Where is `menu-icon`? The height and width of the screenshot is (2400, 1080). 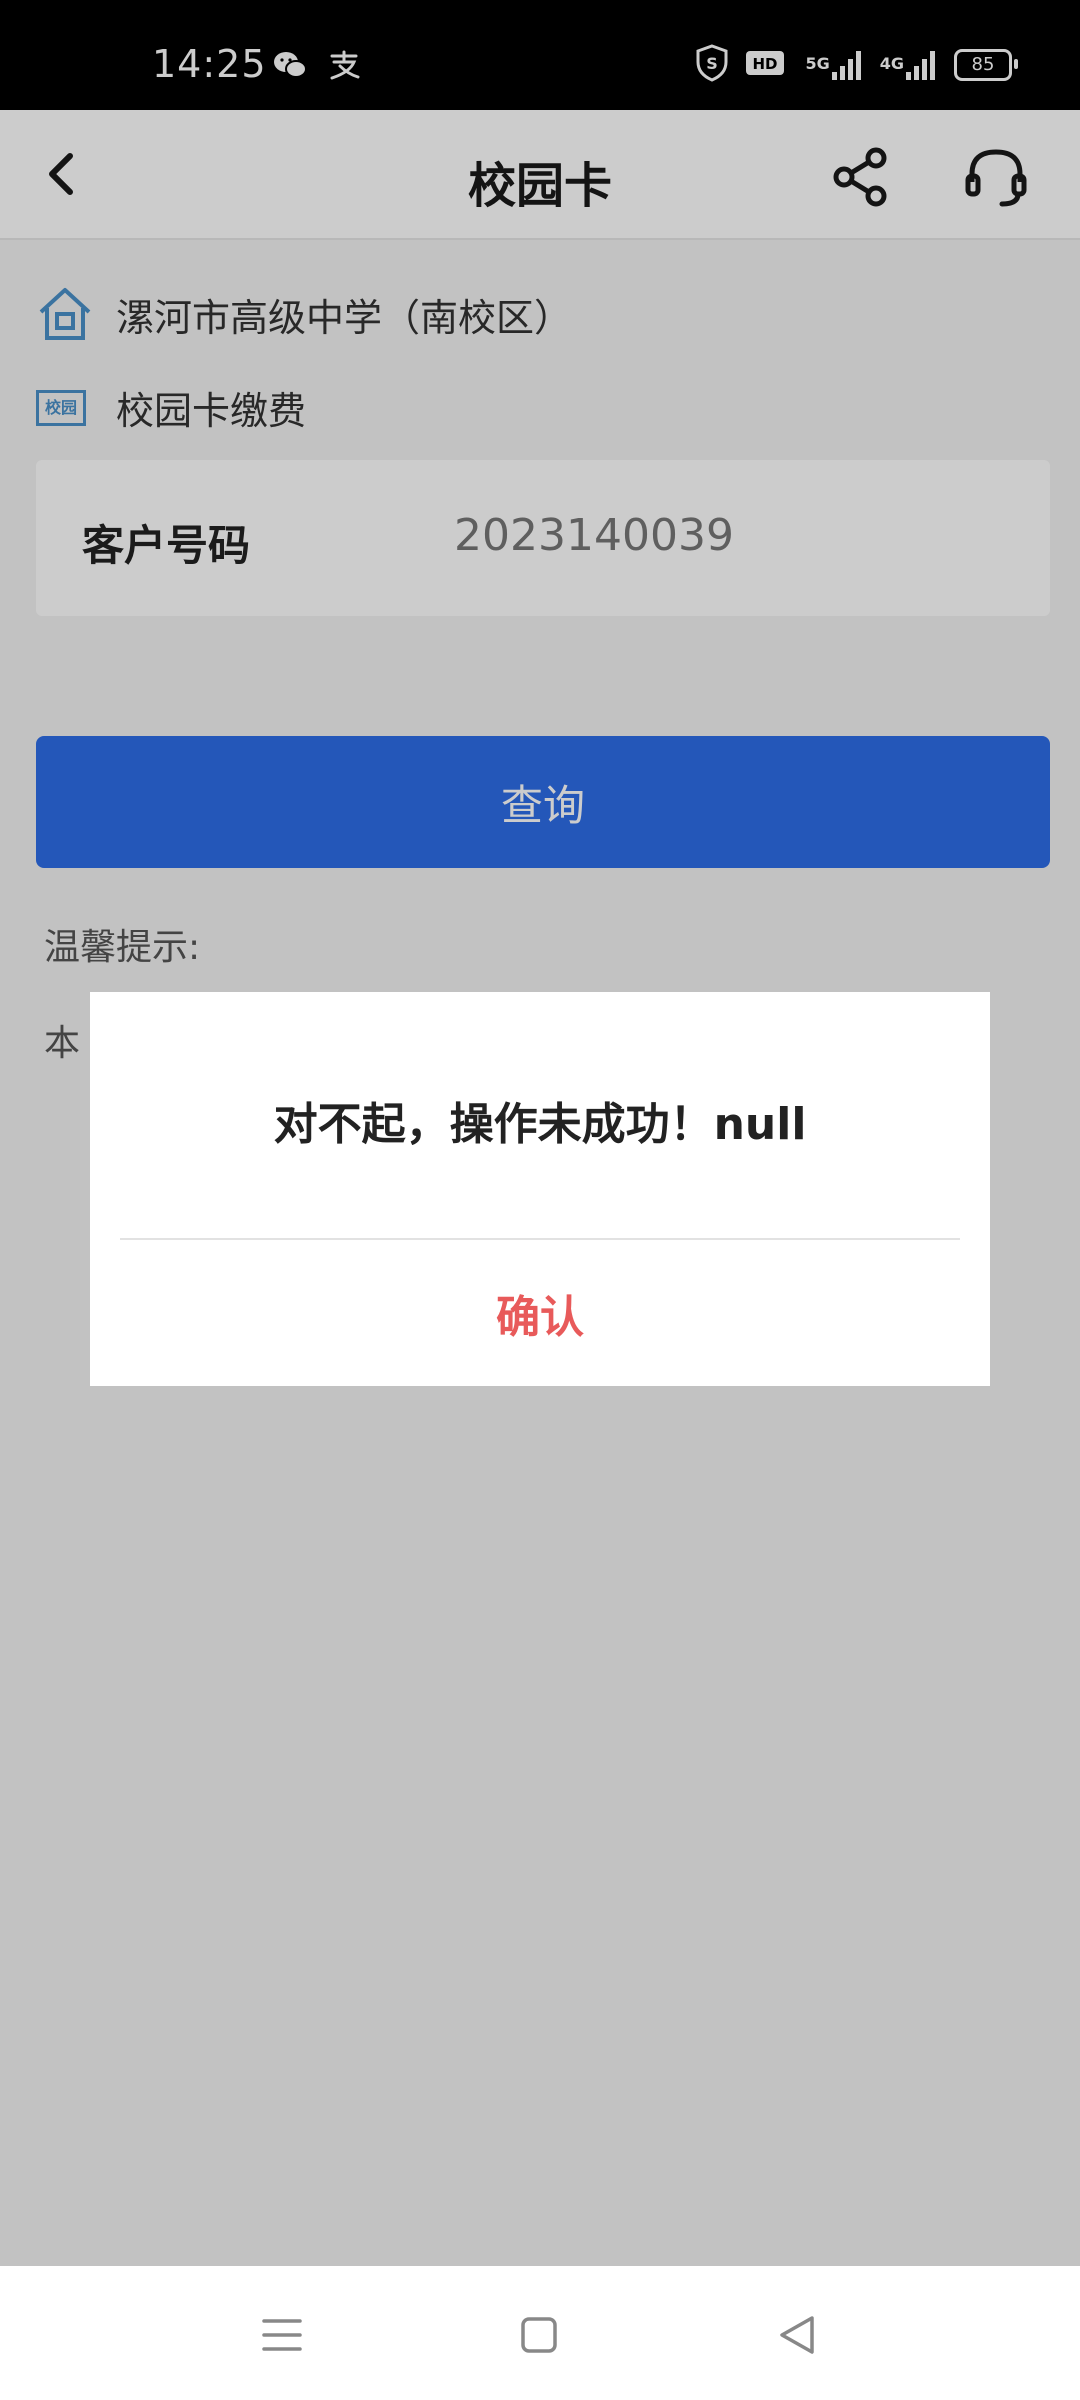
menu-icon is located at coordinates (282, 2335).